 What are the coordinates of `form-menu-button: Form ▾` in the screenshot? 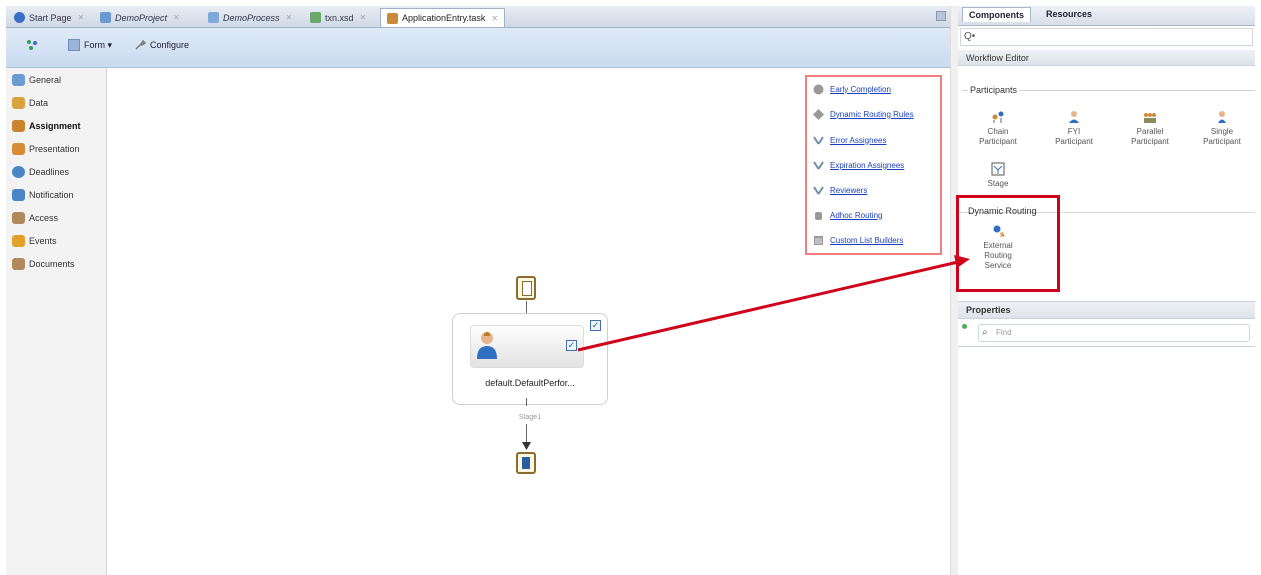 It's located at (90, 45).